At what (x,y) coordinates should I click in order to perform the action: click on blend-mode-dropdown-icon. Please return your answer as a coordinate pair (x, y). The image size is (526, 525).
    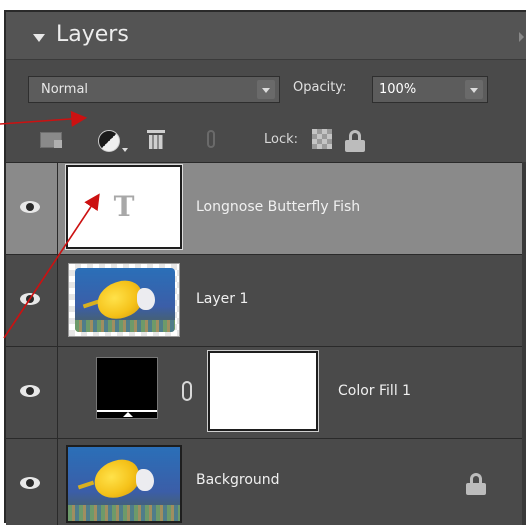
    Looking at the image, I should click on (266, 89).